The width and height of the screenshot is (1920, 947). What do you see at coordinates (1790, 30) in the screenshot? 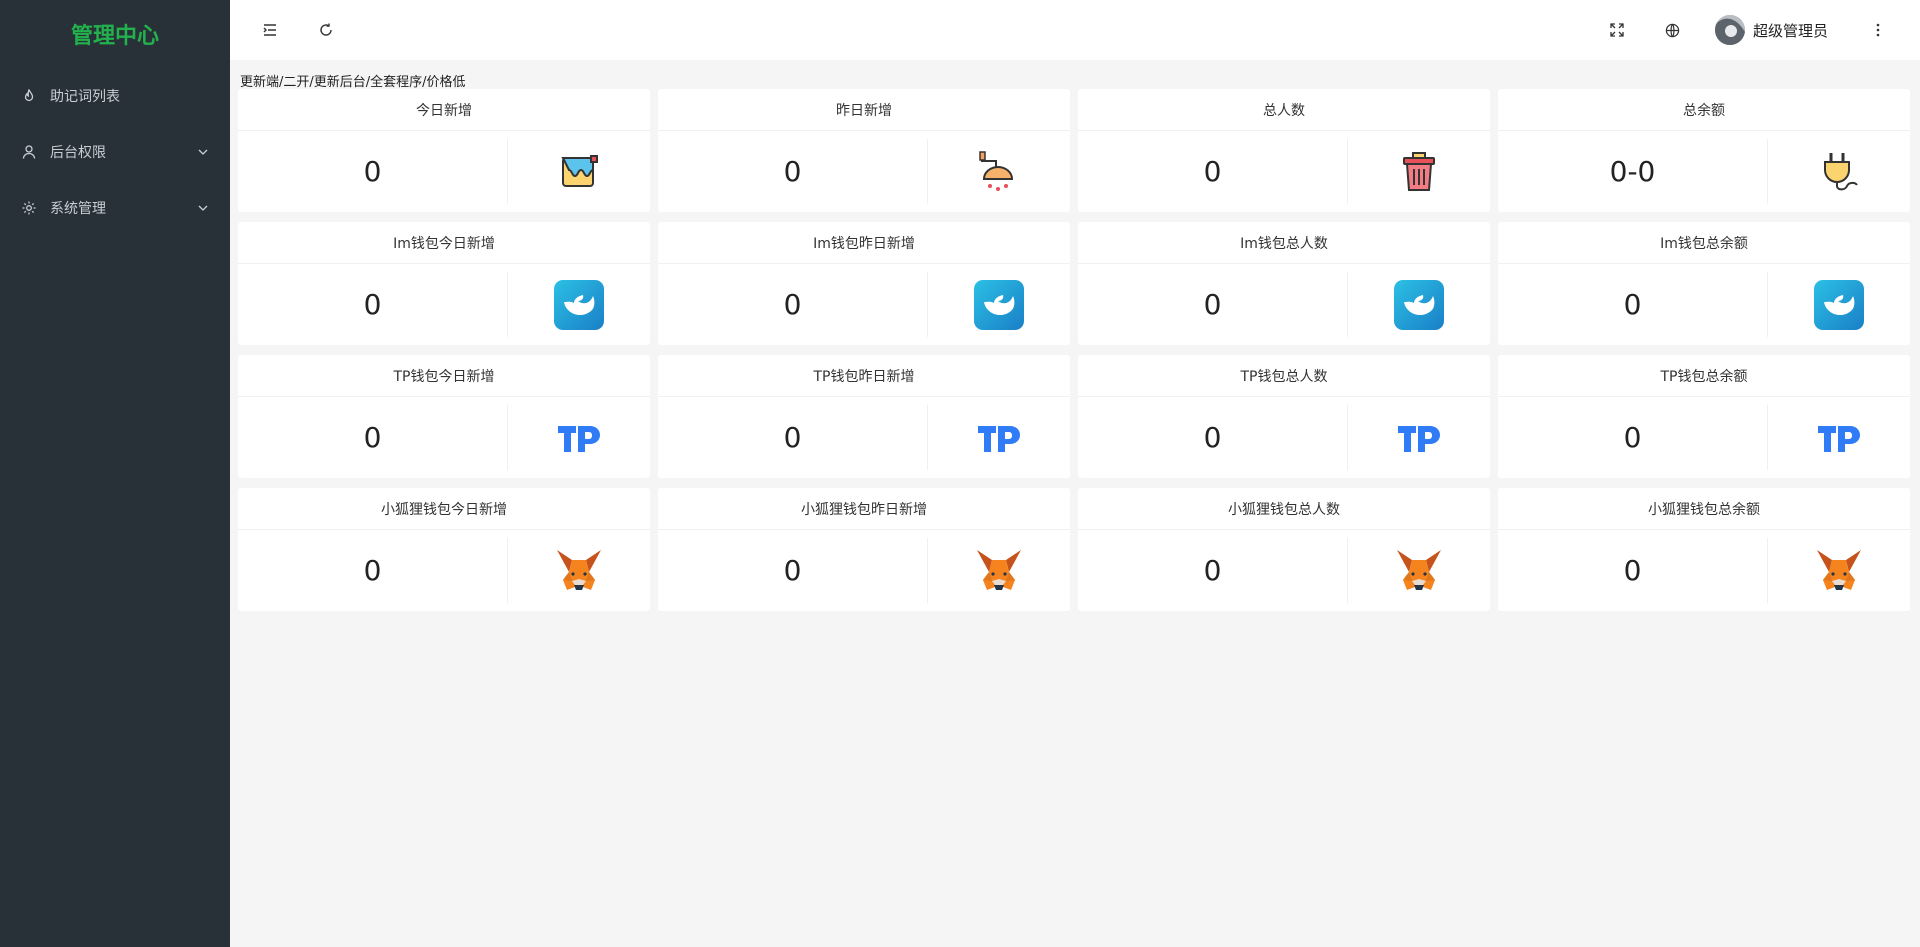
I see `user-name: 超级管理员` at bounding box center [1790, 30].